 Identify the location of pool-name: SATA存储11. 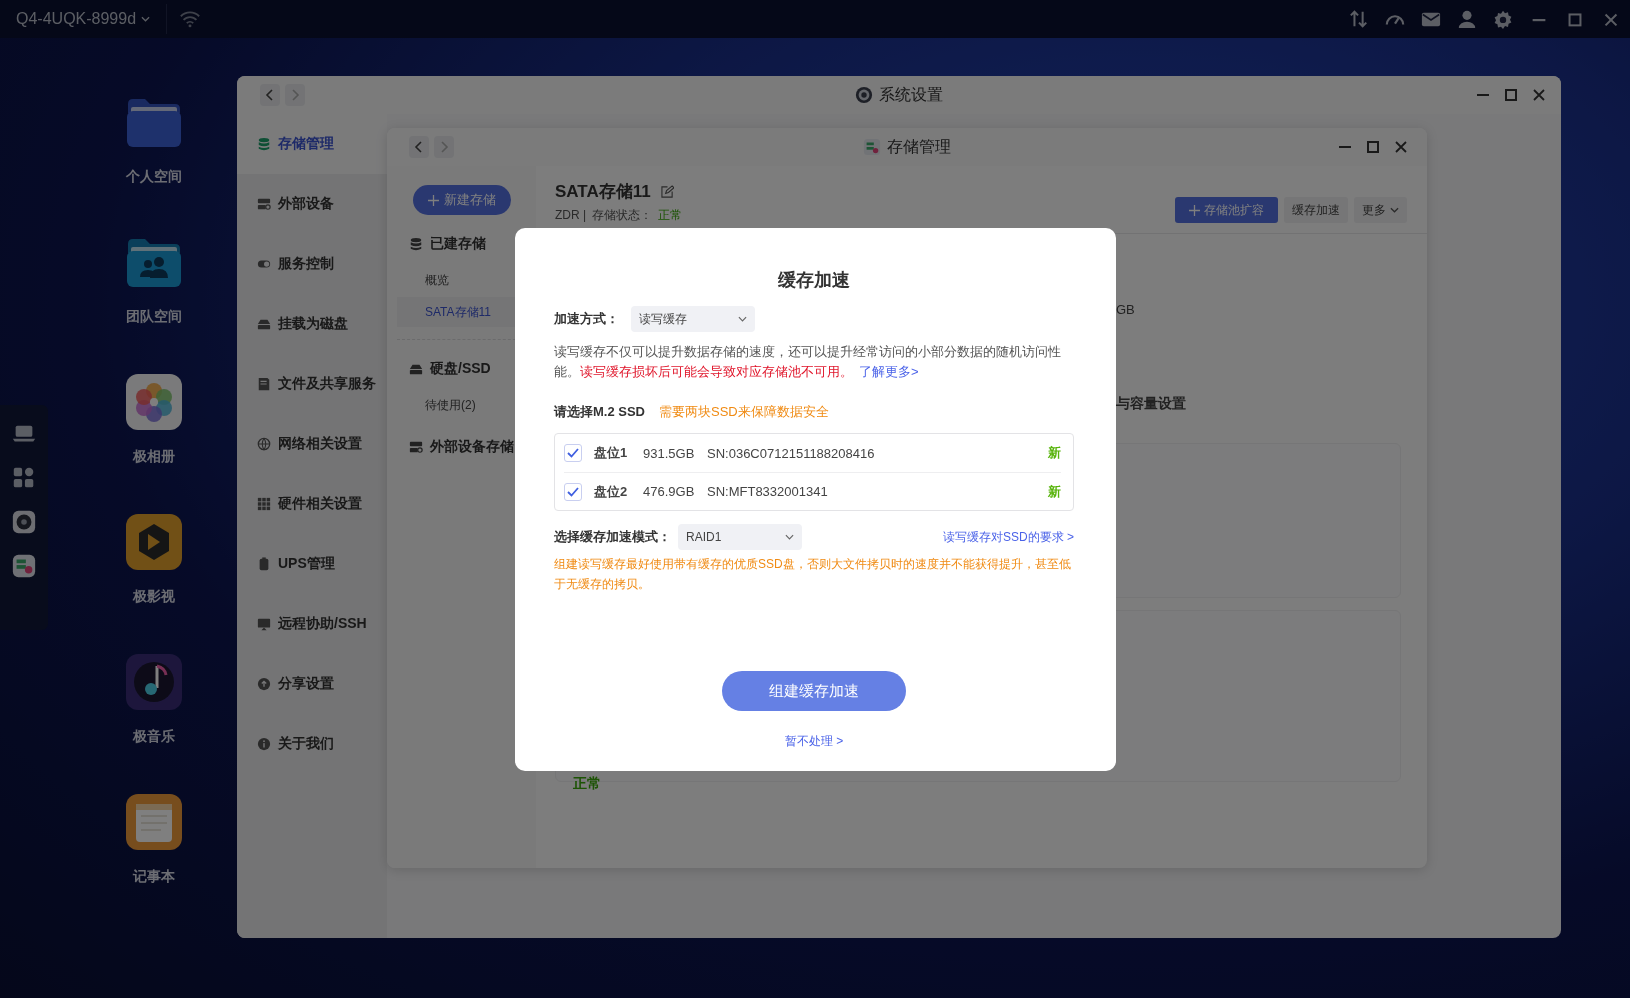
(603, 192).